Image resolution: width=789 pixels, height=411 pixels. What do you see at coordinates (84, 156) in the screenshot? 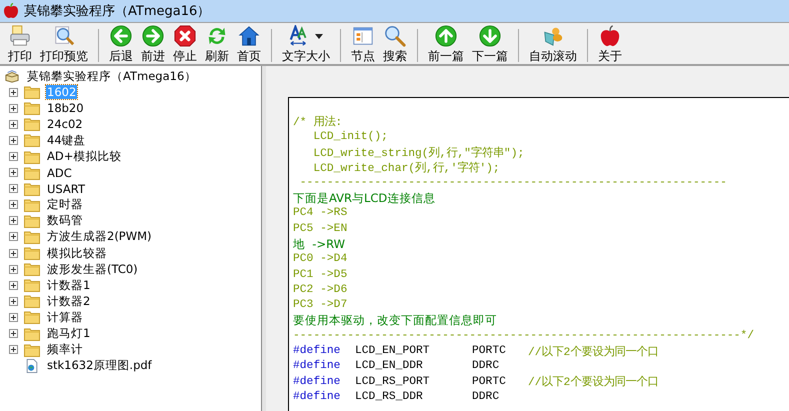
I see `tree-item: AD+模拟比较` at bounding box center [84, 156].